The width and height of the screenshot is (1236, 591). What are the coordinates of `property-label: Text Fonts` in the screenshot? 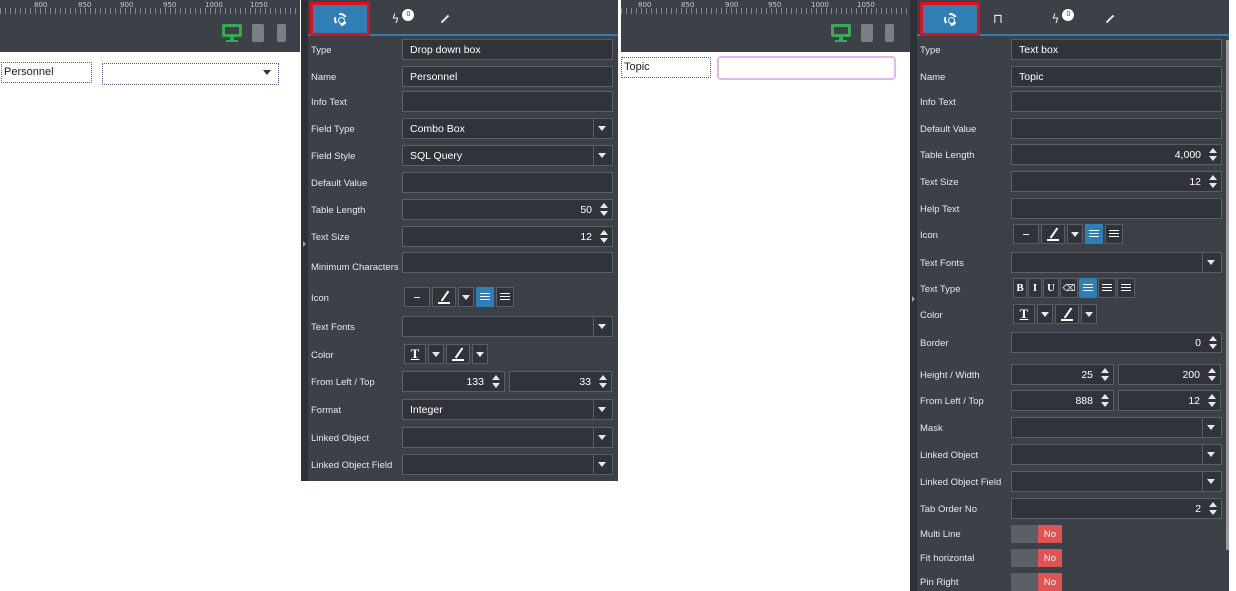 It's located at (333, 327).